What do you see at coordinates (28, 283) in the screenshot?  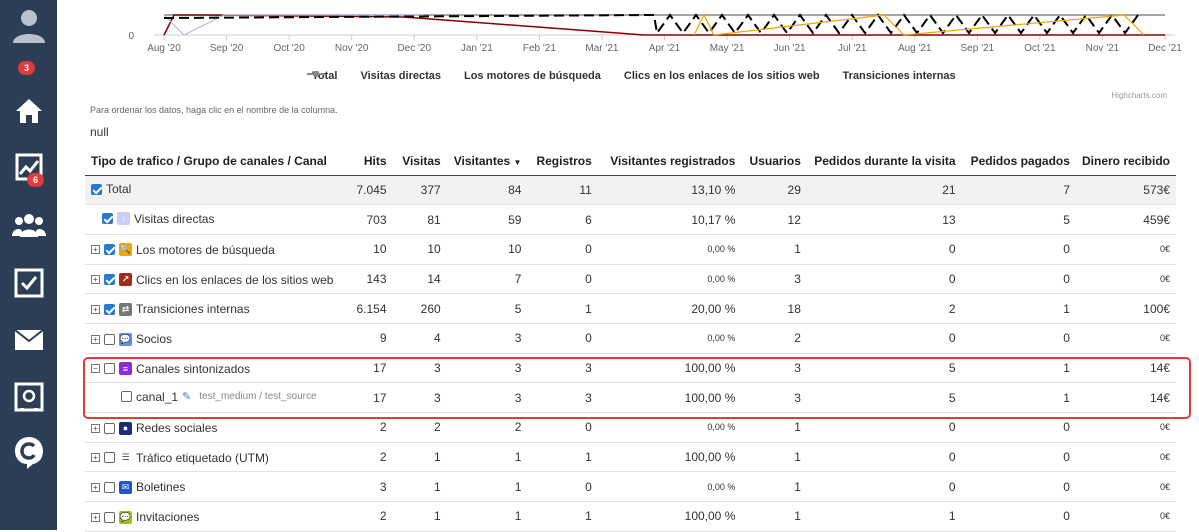 I see `checklist-icon` at bounding box center [28, 283].